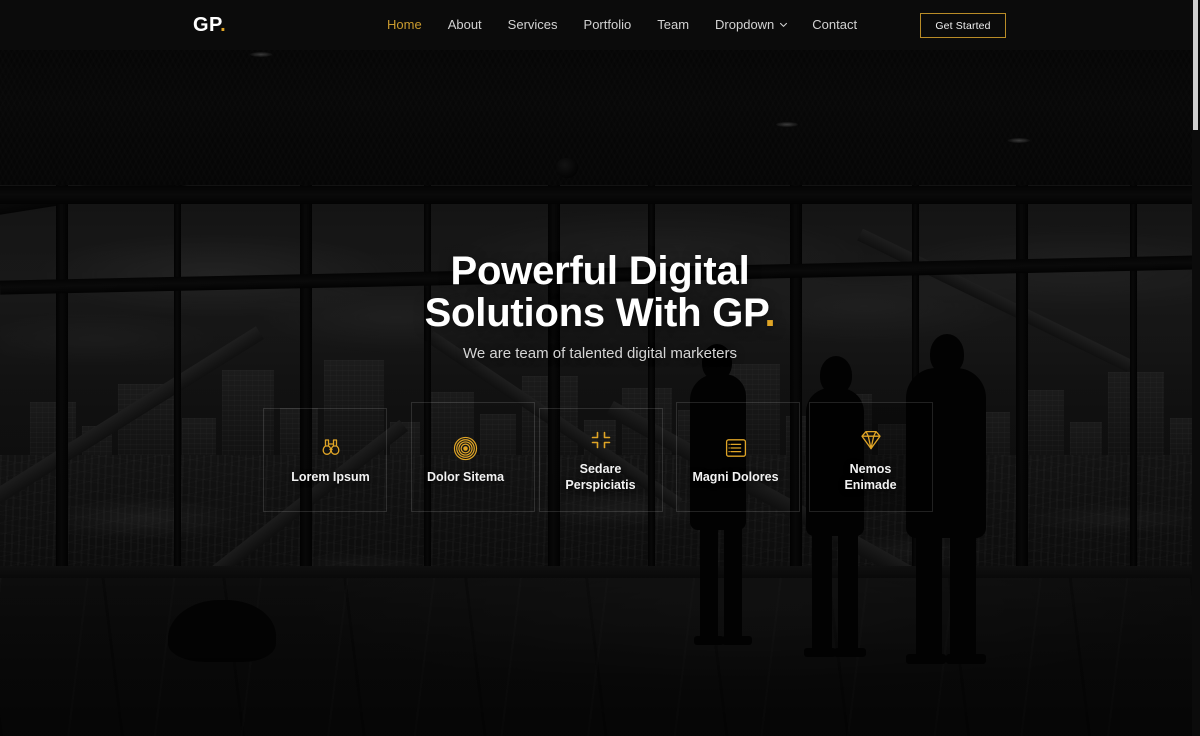 The width and height of the screenshot is (1200, 736). Describe the element at coordinates (673, 25) in the screenshot. I see `nav-item-team: Team` at that location.